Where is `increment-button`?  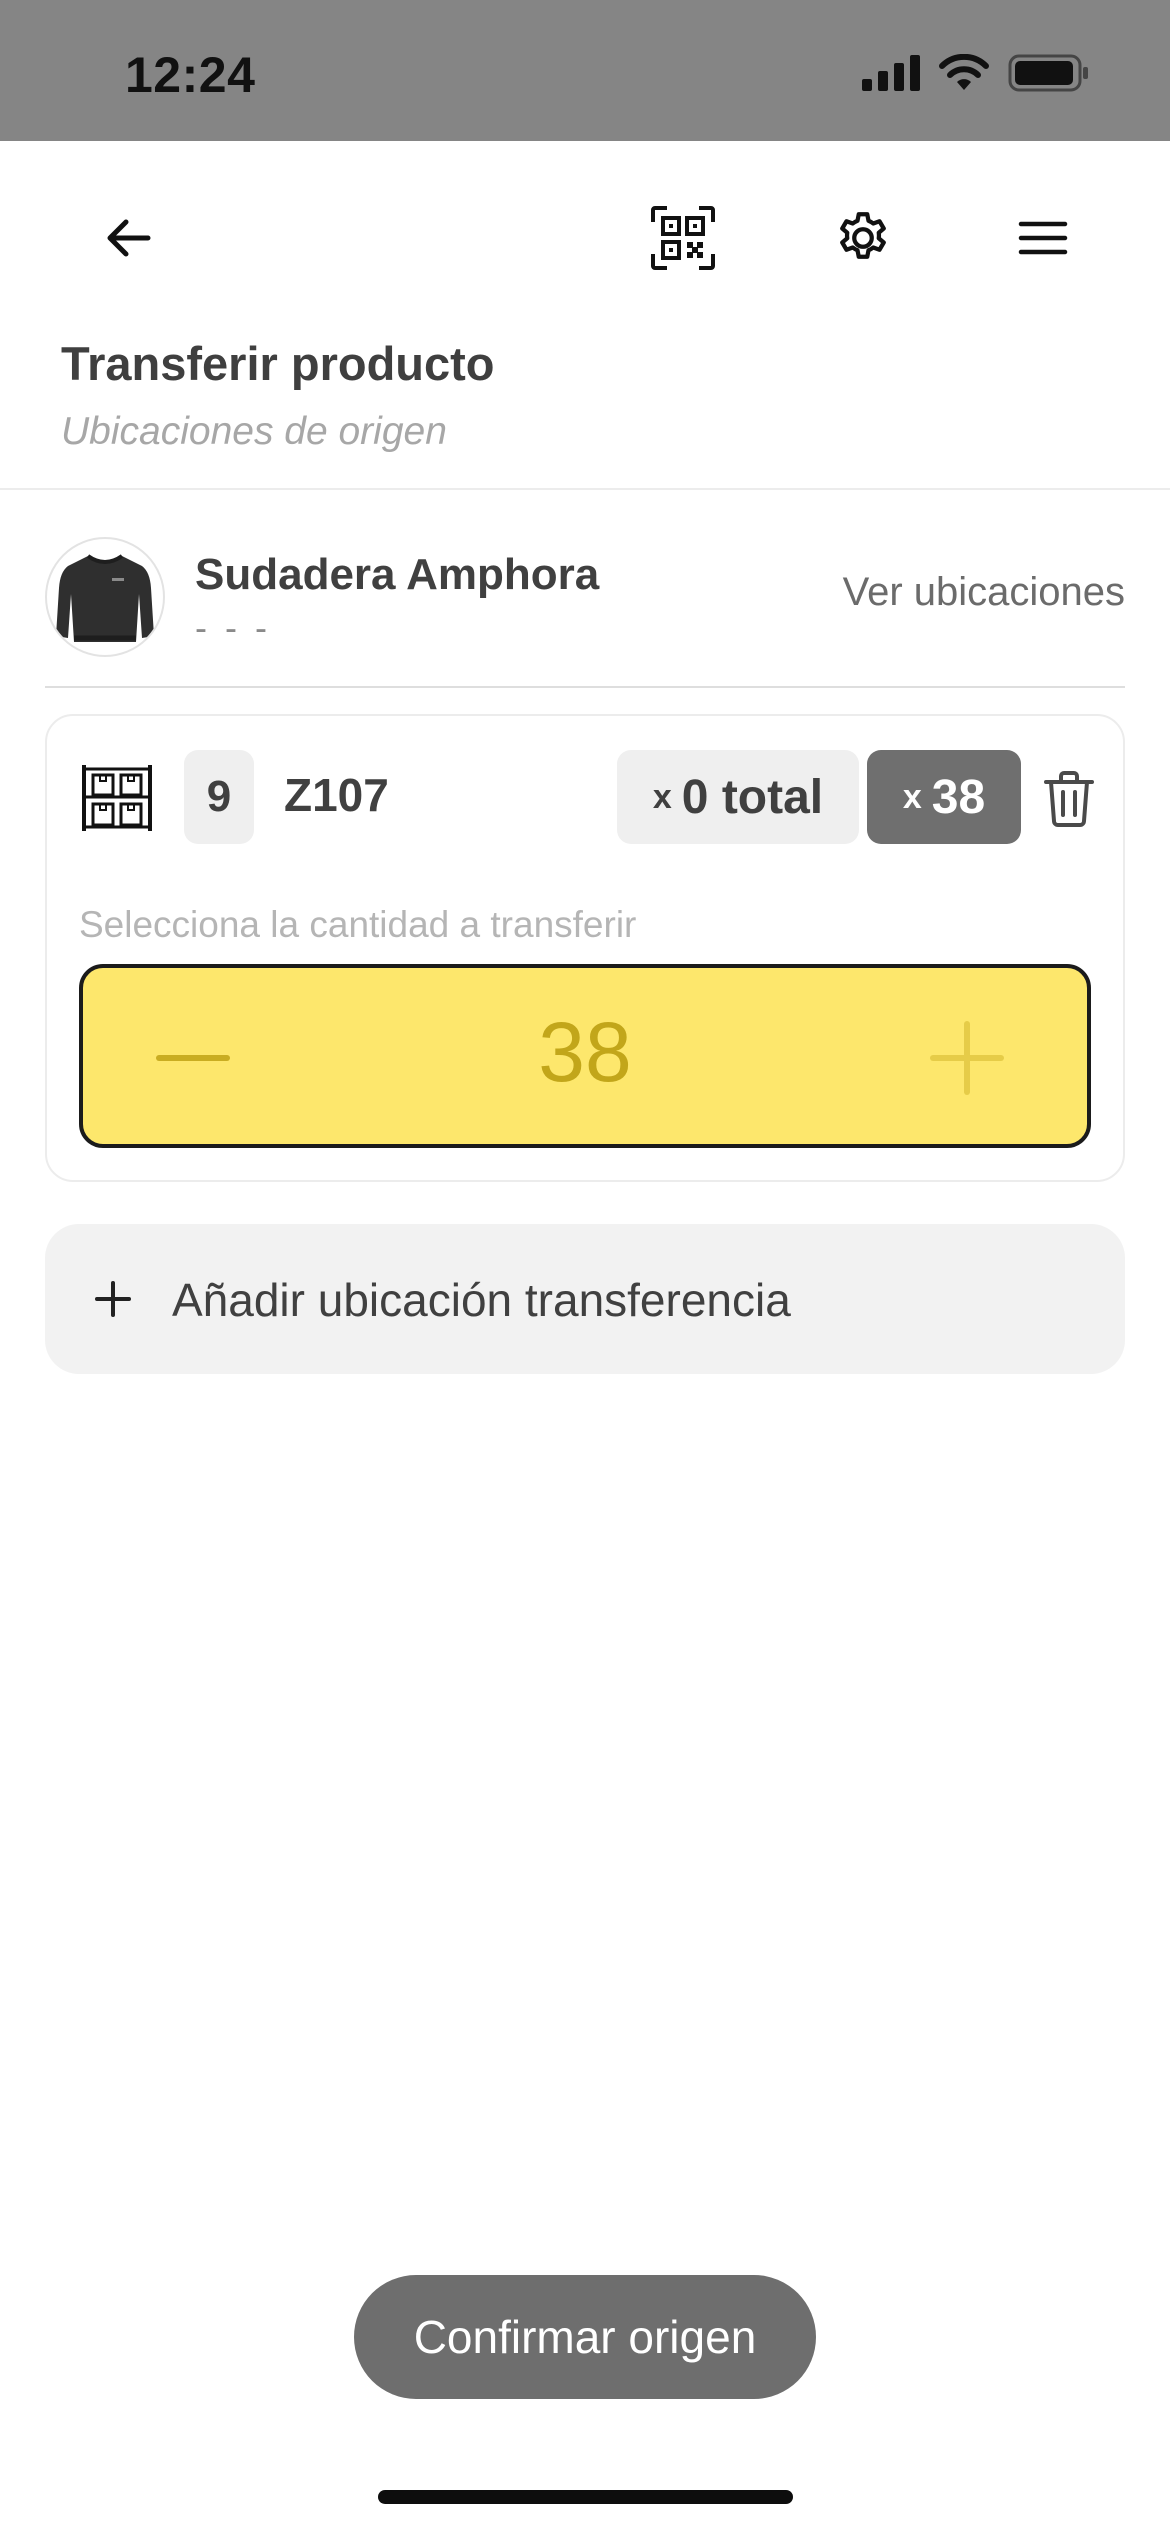
increment-button is located at coordinates (967, 1058).